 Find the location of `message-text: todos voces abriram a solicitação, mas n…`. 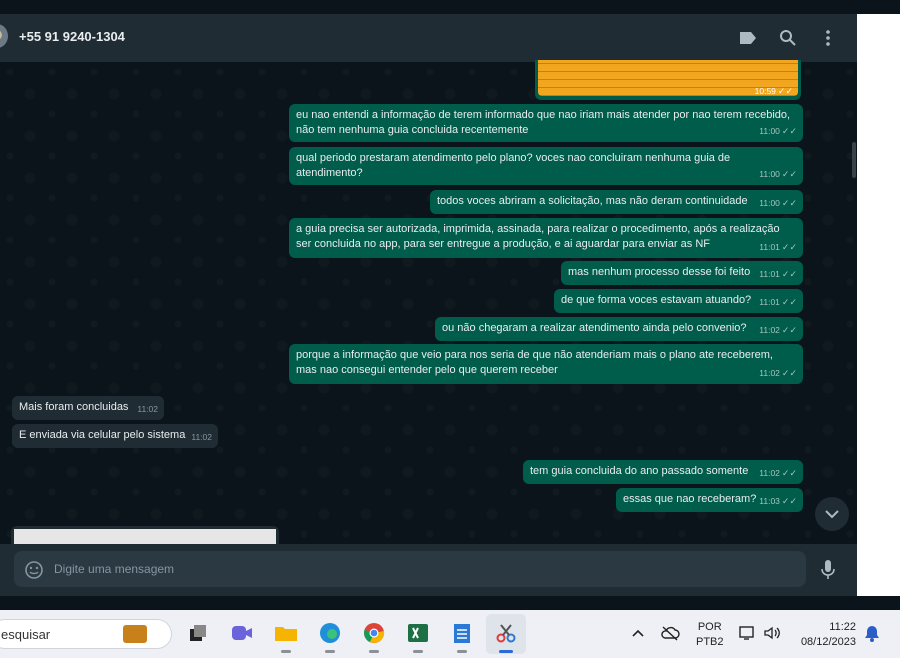

message-text: todos voces abriram a solicitação, mas n… is located at coordinates (592, 201).